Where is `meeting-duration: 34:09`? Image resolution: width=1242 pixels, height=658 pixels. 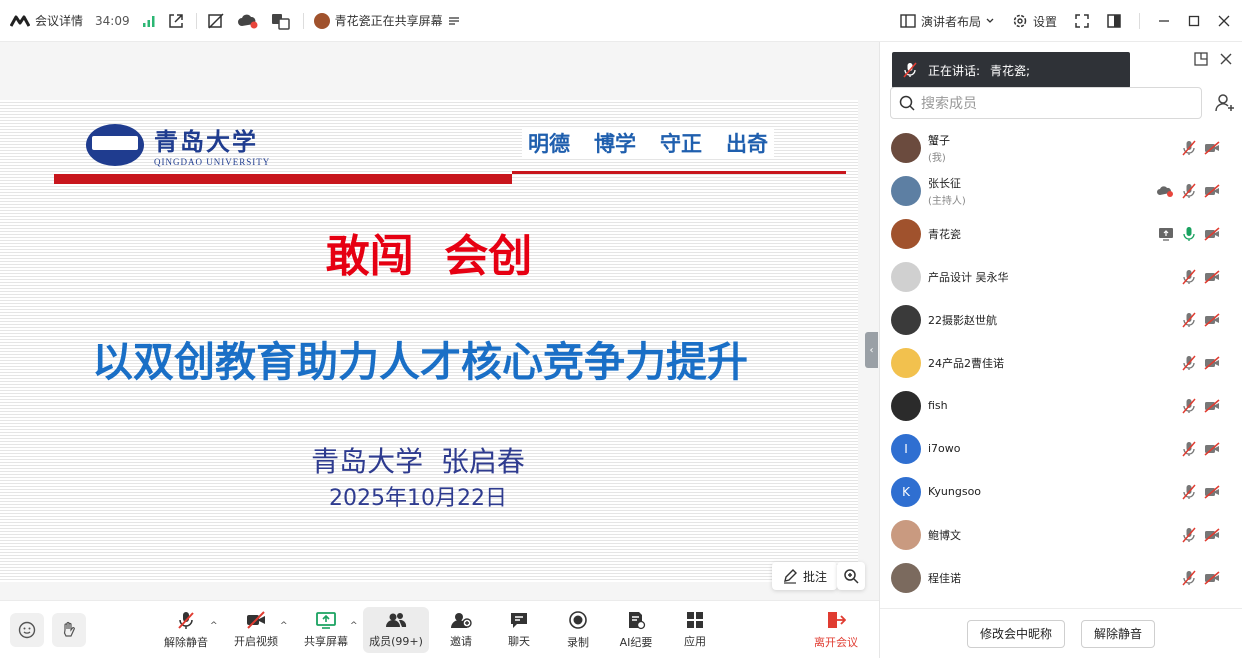 meeting-duration: 34:09 is located at coordinates (112, 21).